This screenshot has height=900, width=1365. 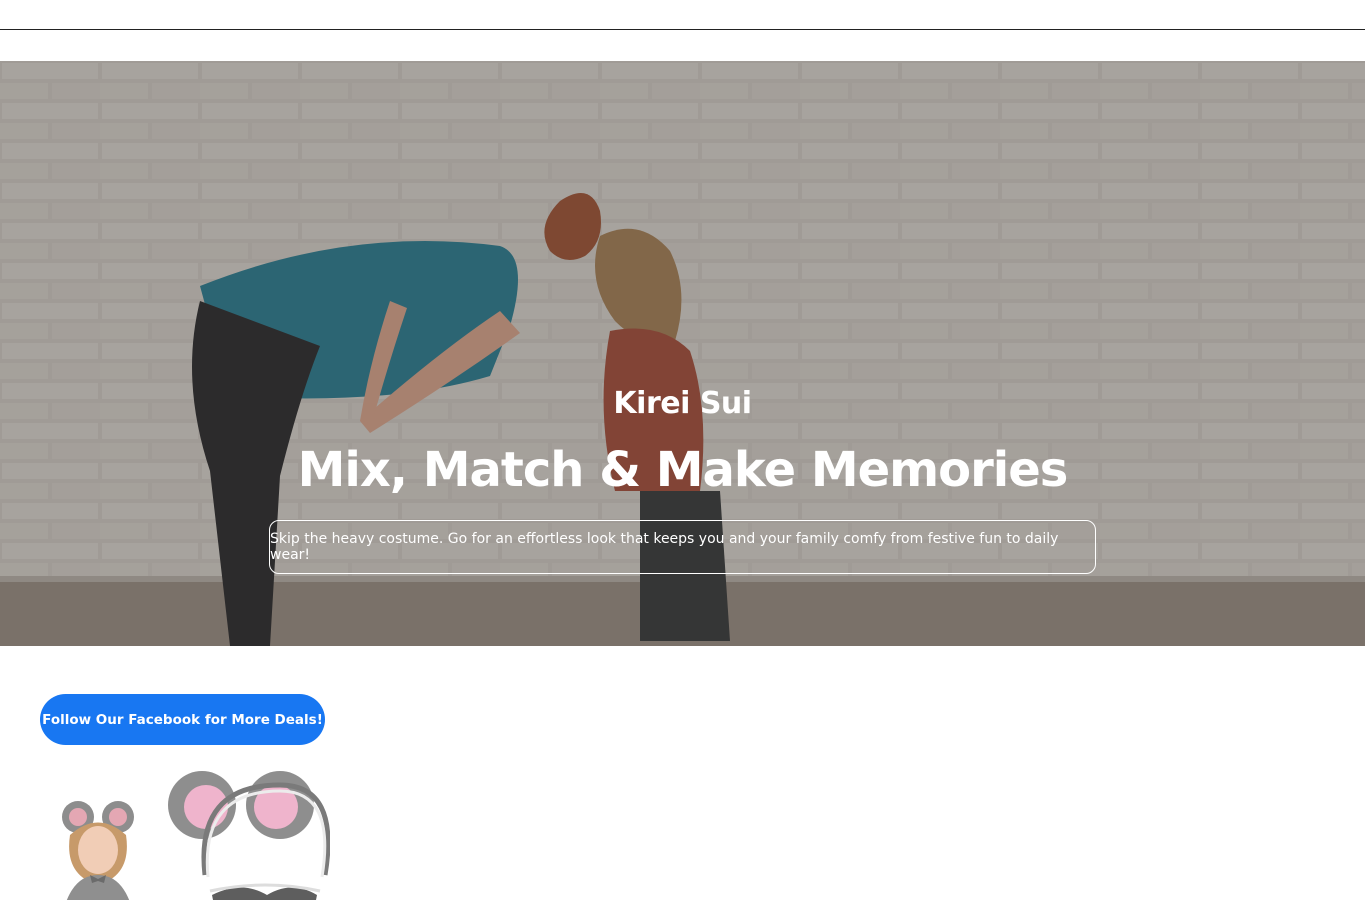 I want to click on top-bar, so click(x=682, y=15).